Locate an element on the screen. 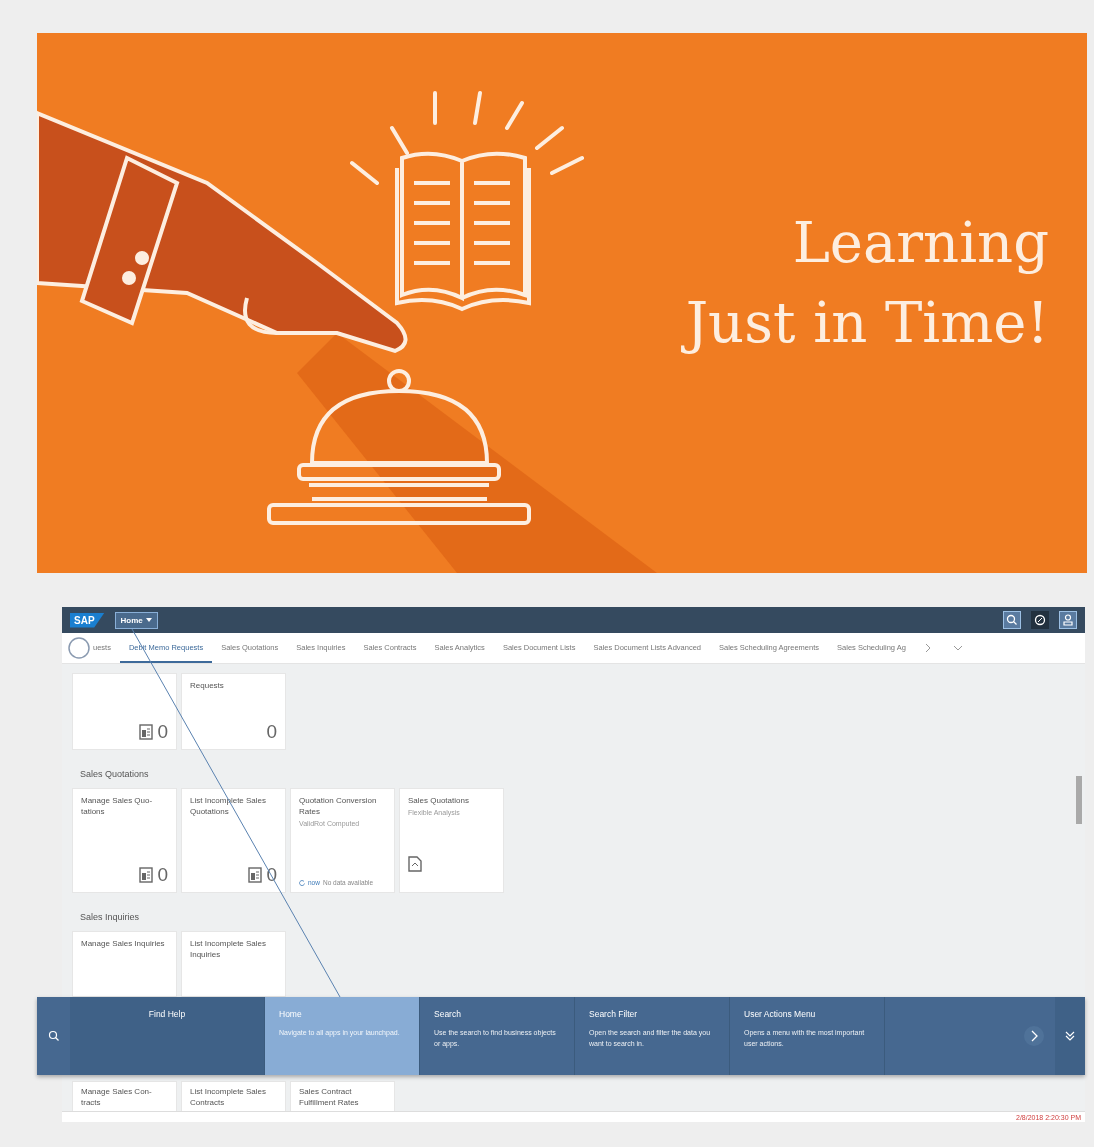 The width and height of the screenshot is (1094, 1147). app-tile: Manage Sales Quo-tations 0 is located at coordinates (124, 840).